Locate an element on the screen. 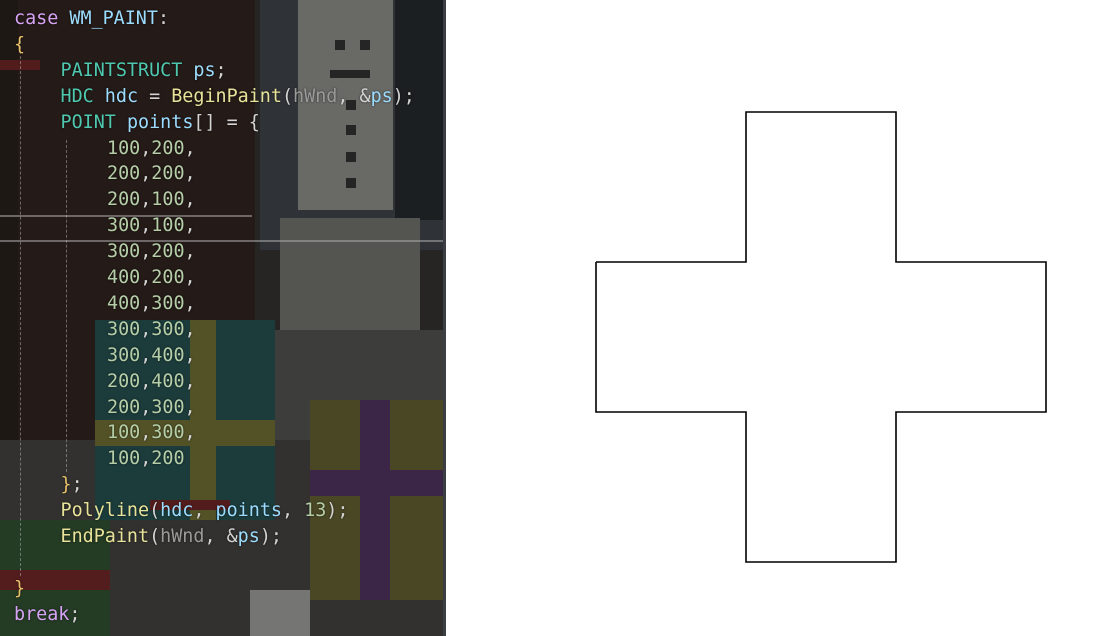 The height and width of the screenshot is (636, 1093). code-line: EndPaint(hWnd, &ps); is located at coordinates (171, 537).